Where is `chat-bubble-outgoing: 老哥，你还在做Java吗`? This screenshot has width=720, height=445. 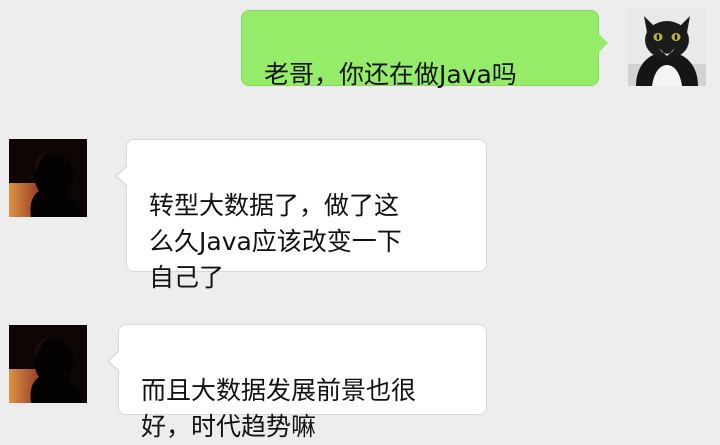 chat-bubble-outgoing: 老哥，你还在做Java吗 is located at coordinates (424, 49).